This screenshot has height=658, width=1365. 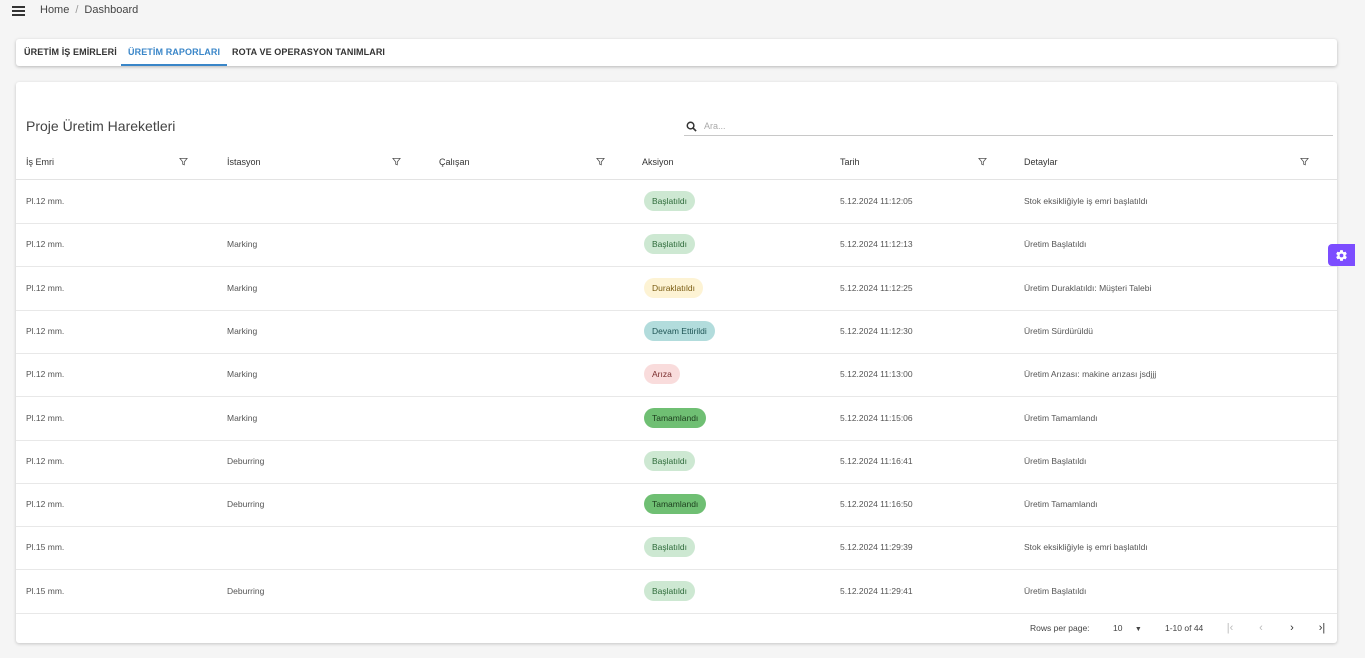 What do you see at coordinates (876, 460) in the screenshot?
I see `cell-tarih: 5.12.2024 11:16:41` at bounding box center [876, 460].